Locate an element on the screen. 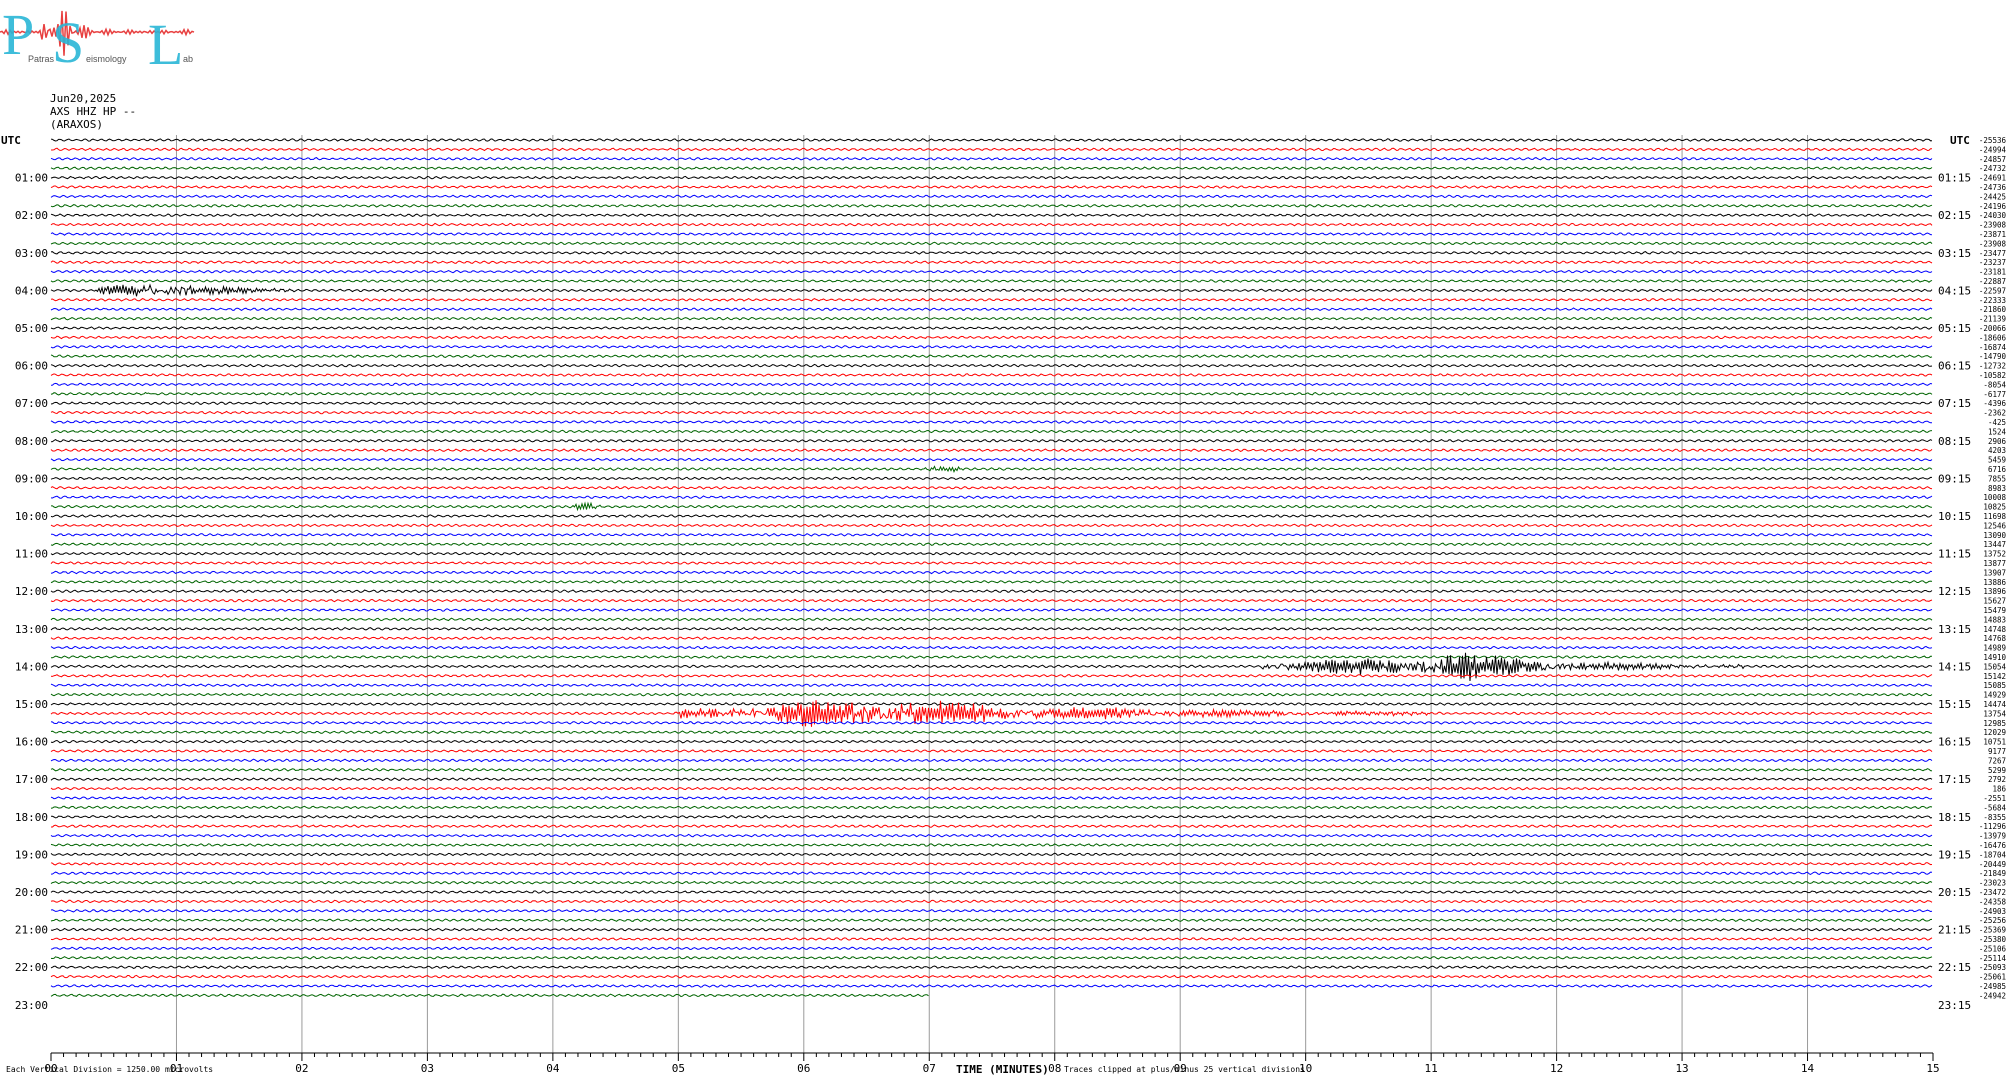 The height and width of the screenshot is (1080, 2010). trace-offset-label: 14929 is located at coordinates (1994, 695).